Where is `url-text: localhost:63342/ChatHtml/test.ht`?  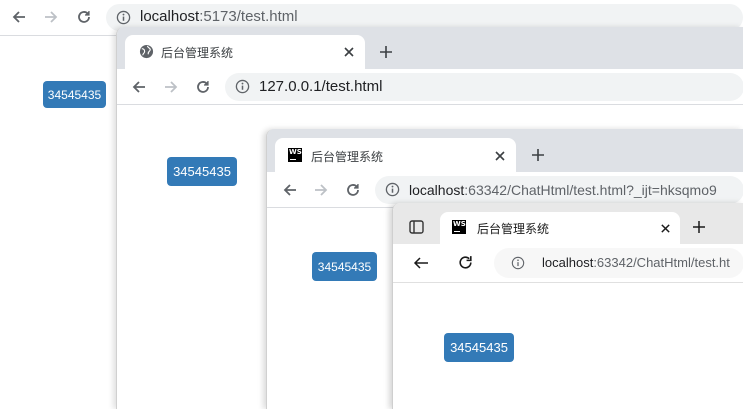 url-text: localhost:63342/ChatHtml/test.ht is located at coordinates (636, 263).